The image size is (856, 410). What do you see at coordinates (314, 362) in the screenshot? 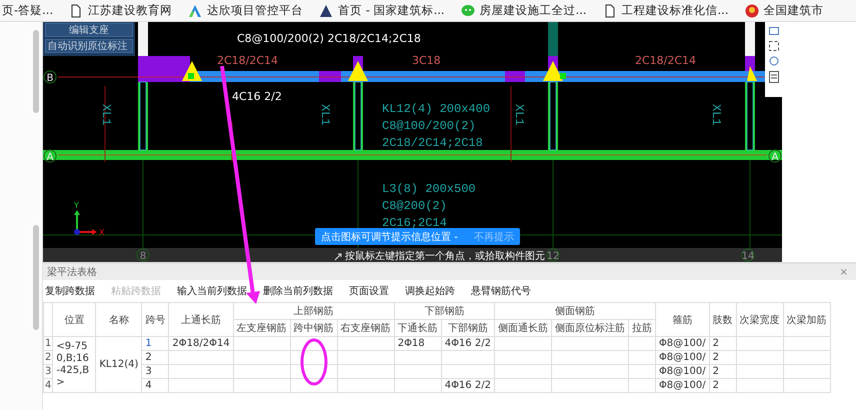
I see `annotation-ellipse` at bounding box center [314, 362].